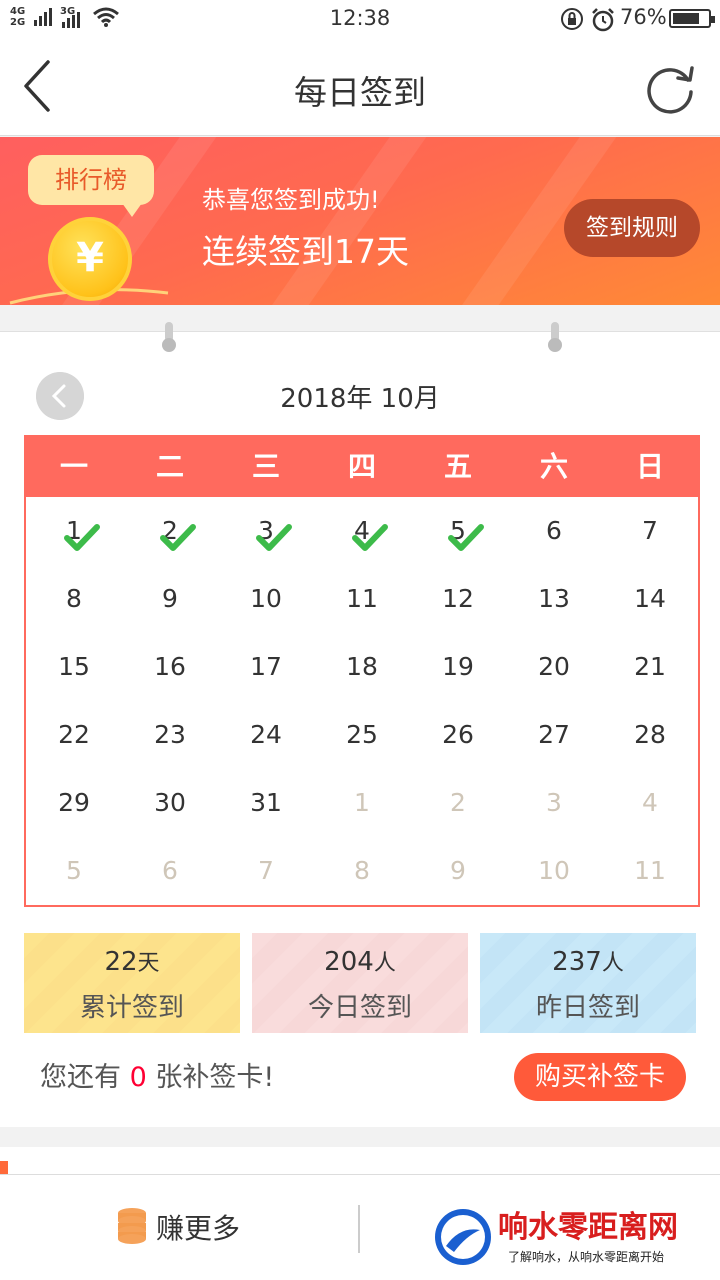  What do you see at coordinates (170, 875) in the screenshot?
I see `calendar-day-other-month: 6` at bounding box center [170, 875].